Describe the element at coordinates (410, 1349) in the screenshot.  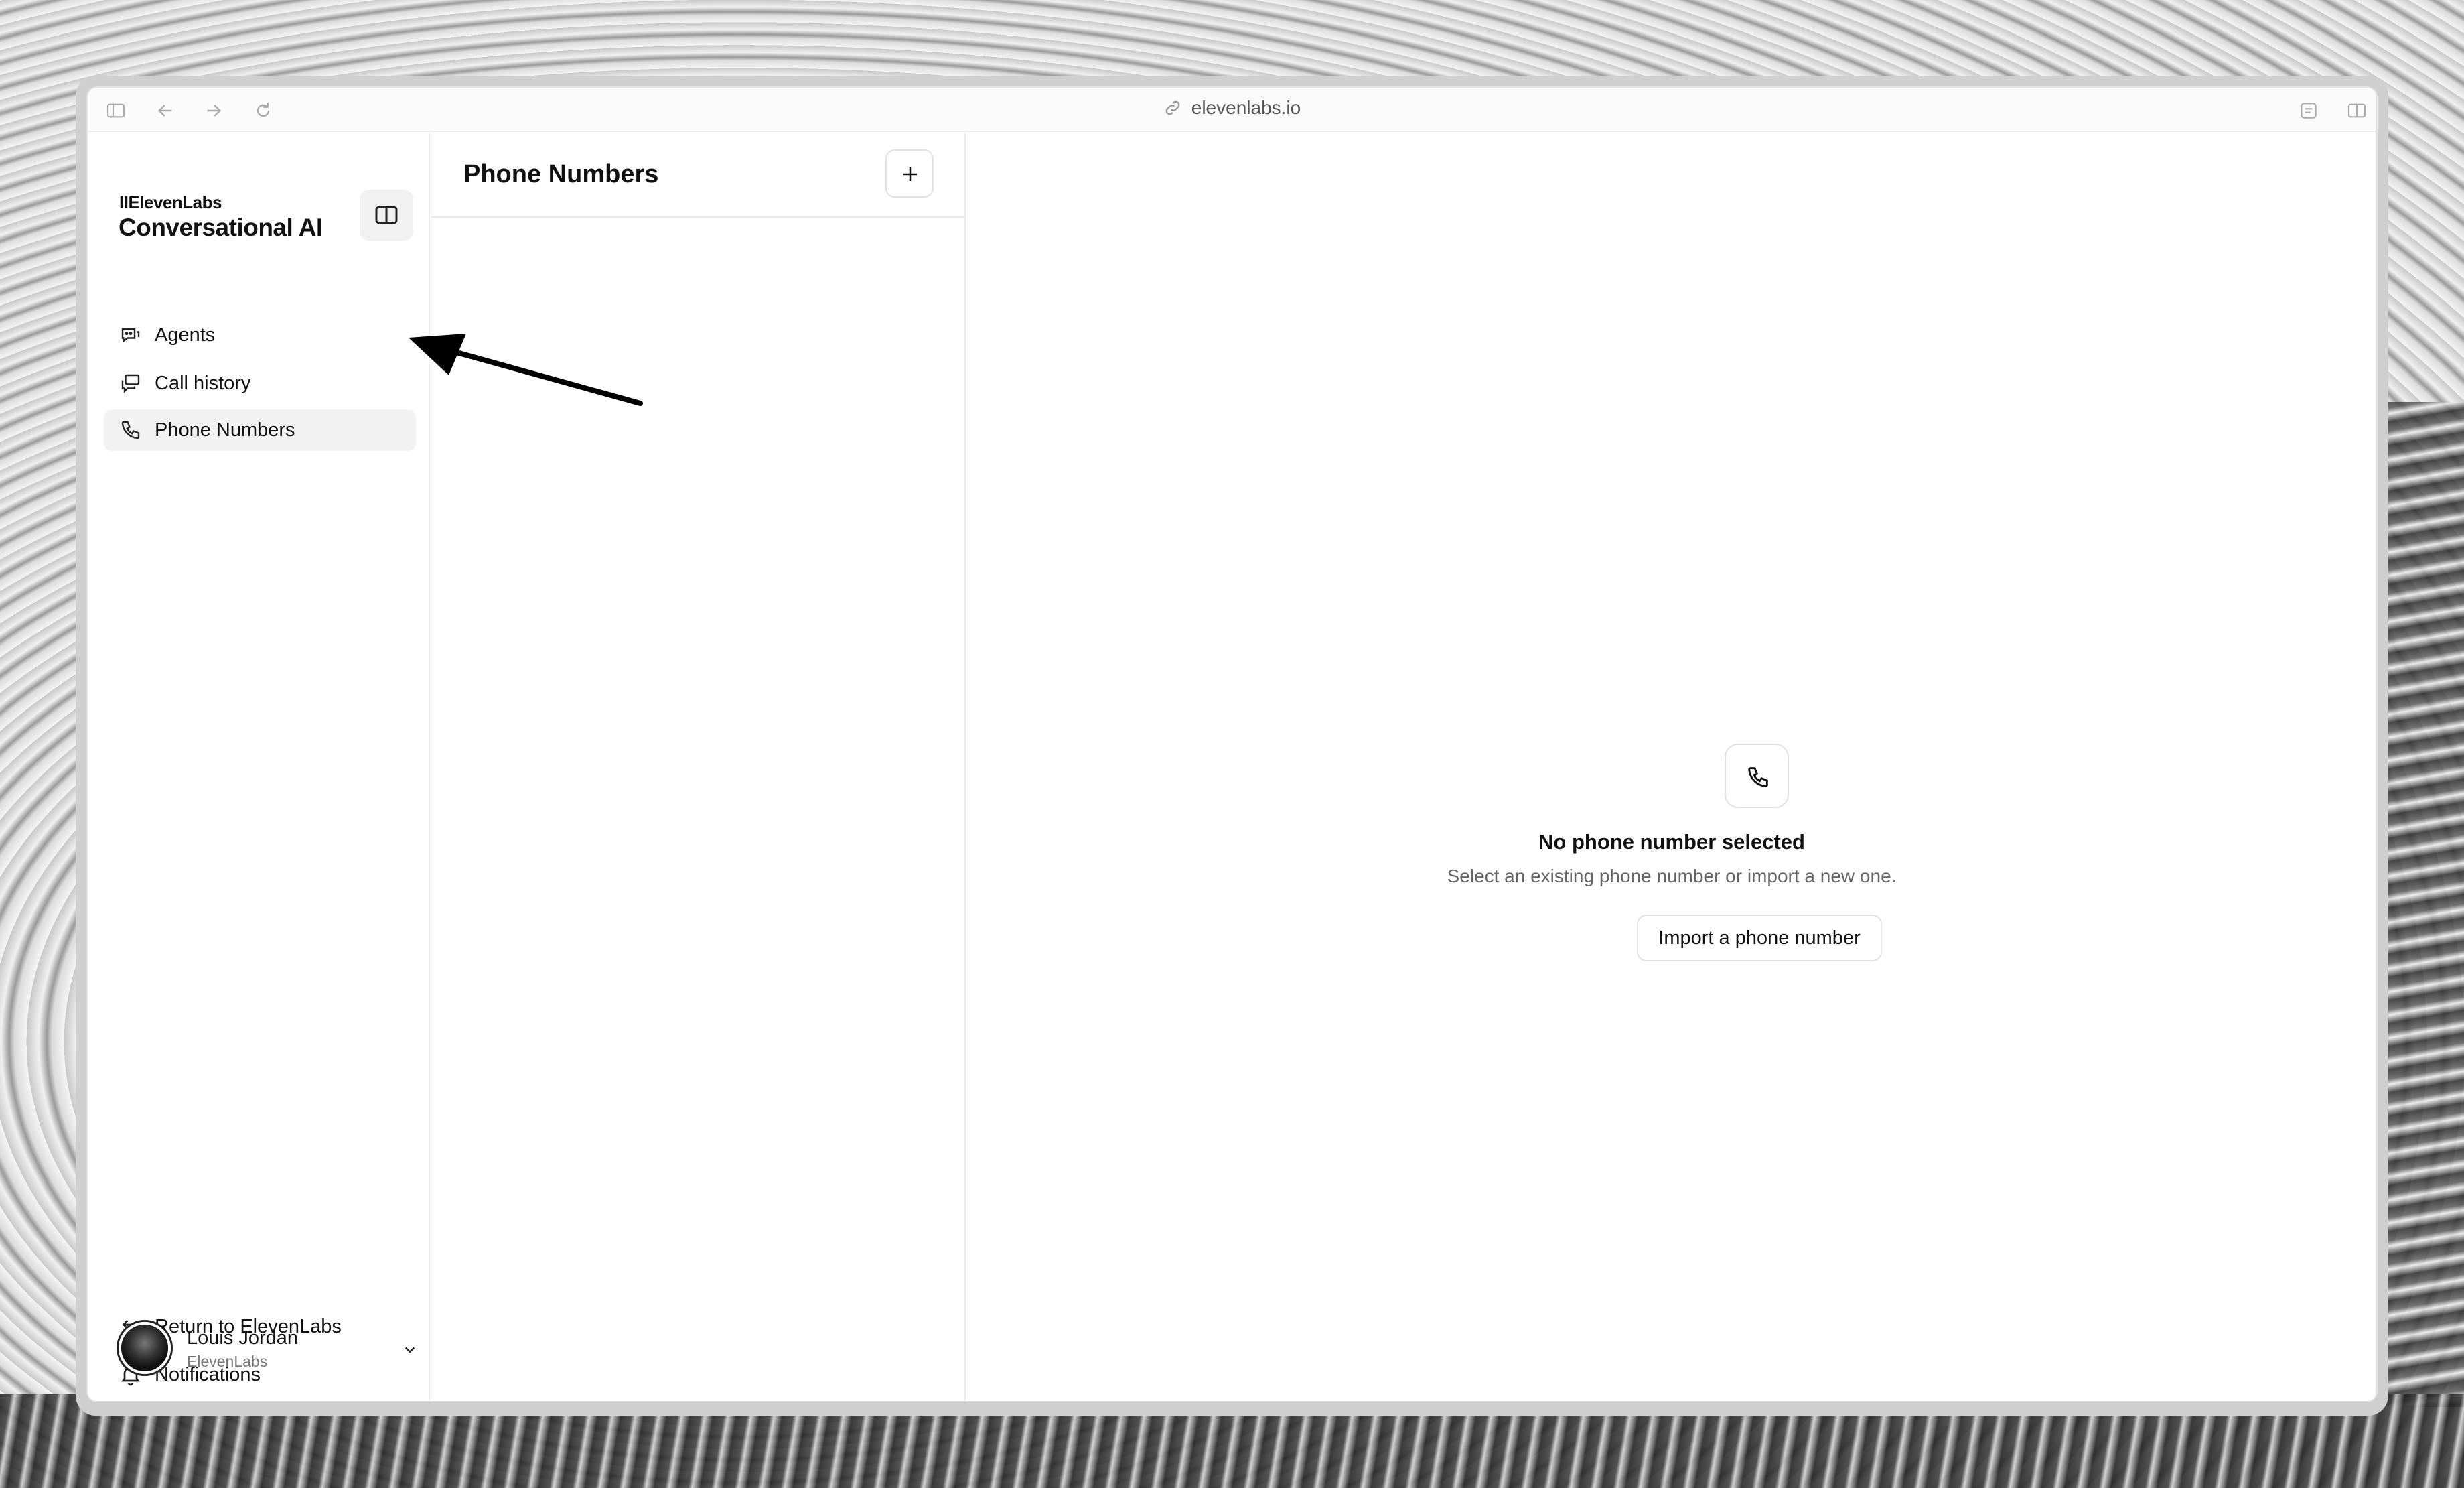
I see `chevron-down-icon` at that location.